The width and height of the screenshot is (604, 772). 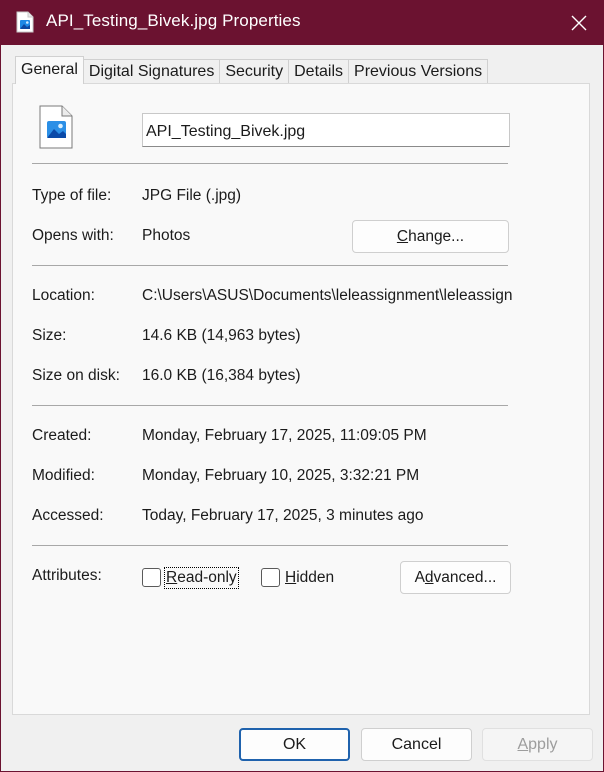 What do you see at coordinates (76, 375) in the screenshot?
I see `size-on-disk-label: Size on disk:` at bounding box center [76, 375].